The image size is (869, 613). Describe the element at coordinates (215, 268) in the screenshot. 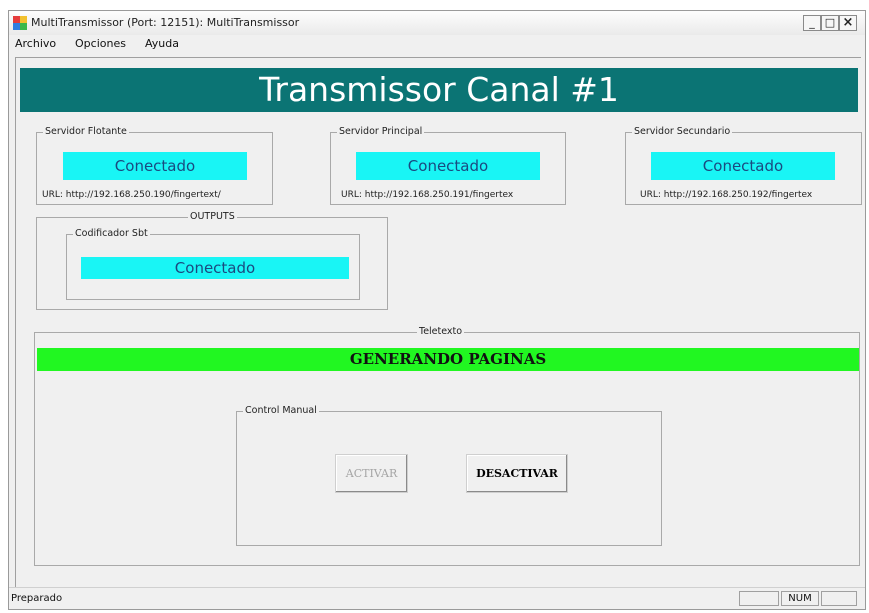

I see `codificador-status: Conectado` at that location.